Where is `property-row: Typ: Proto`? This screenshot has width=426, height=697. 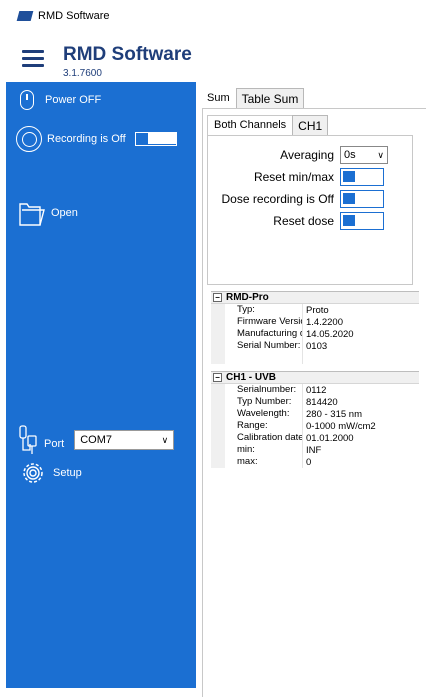 property-row: Typ: Proto is located at coordinates (315, 310).